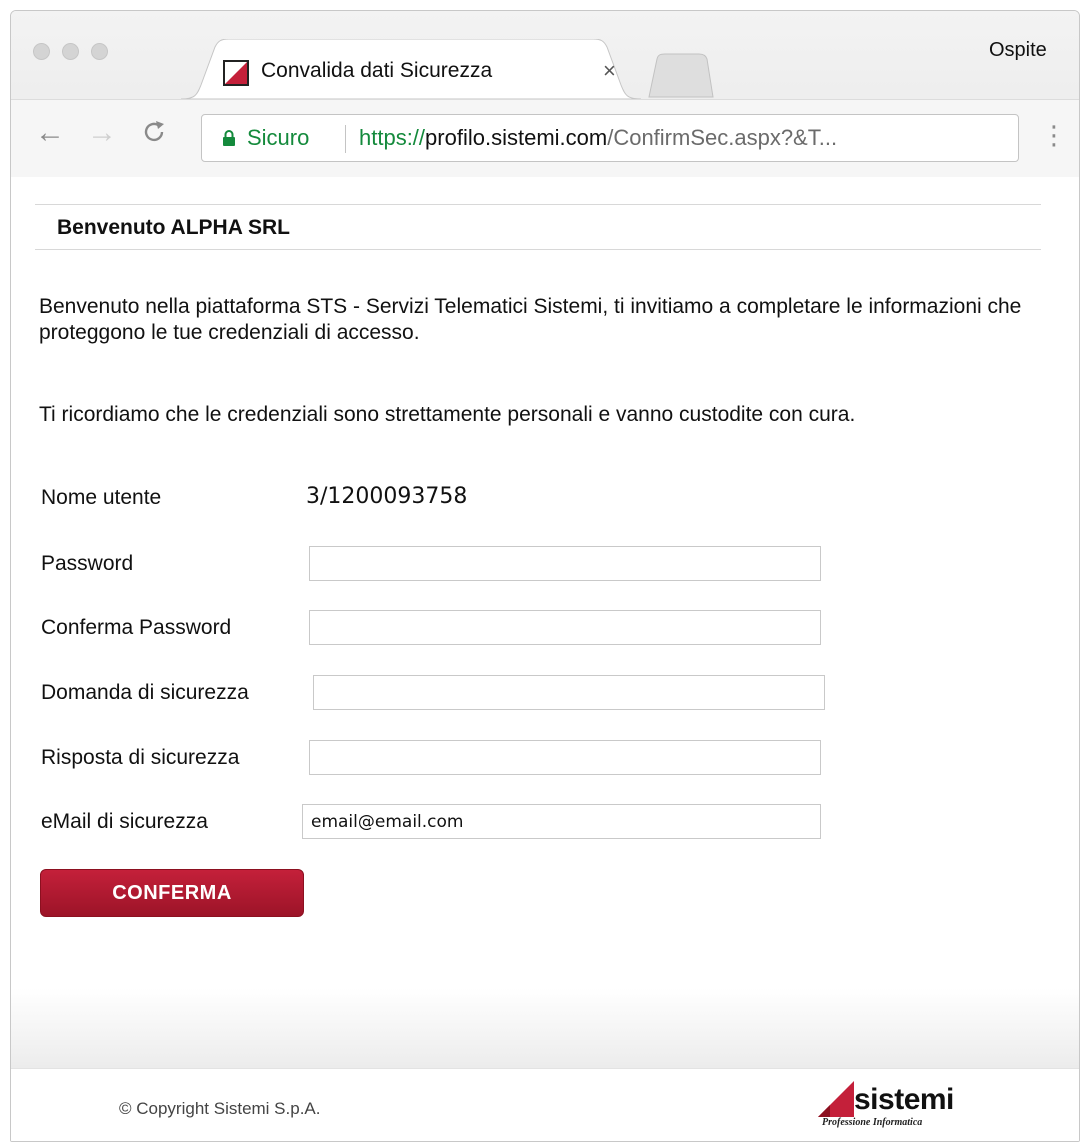  I want to click on new-tab-button, so click(679, 76).